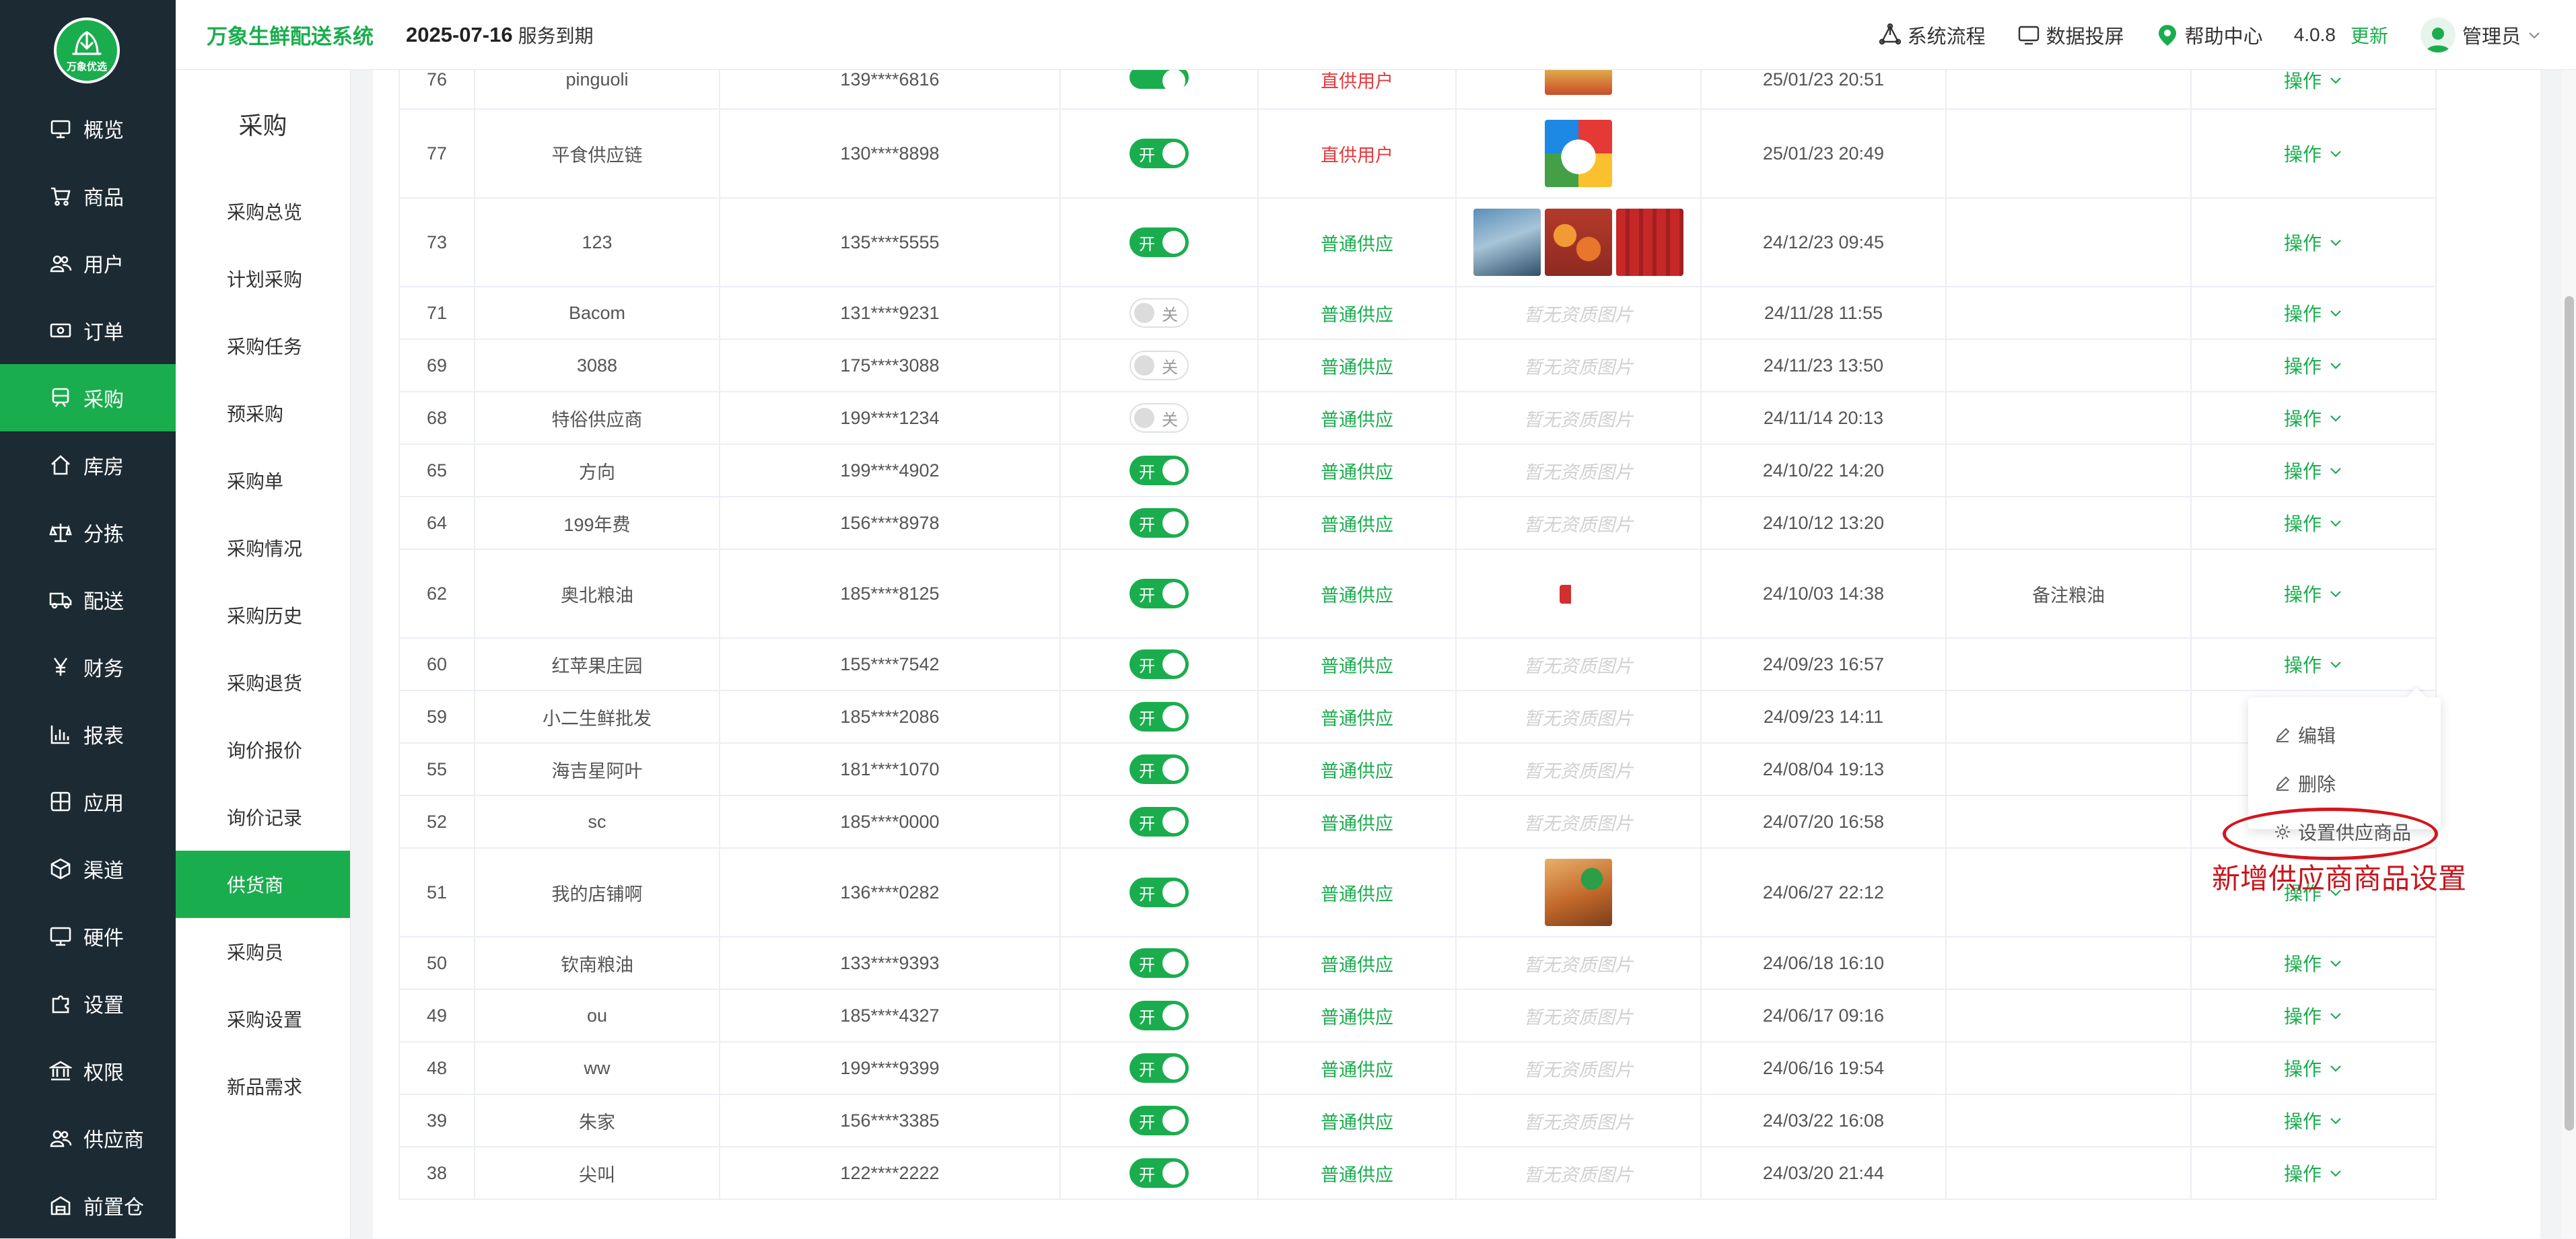 The height and width of the screenshot is (1239, 2576). Describe the element at coordinates (88, 397) in the screenshot. I see `nav-item-4: 采购` at that location.